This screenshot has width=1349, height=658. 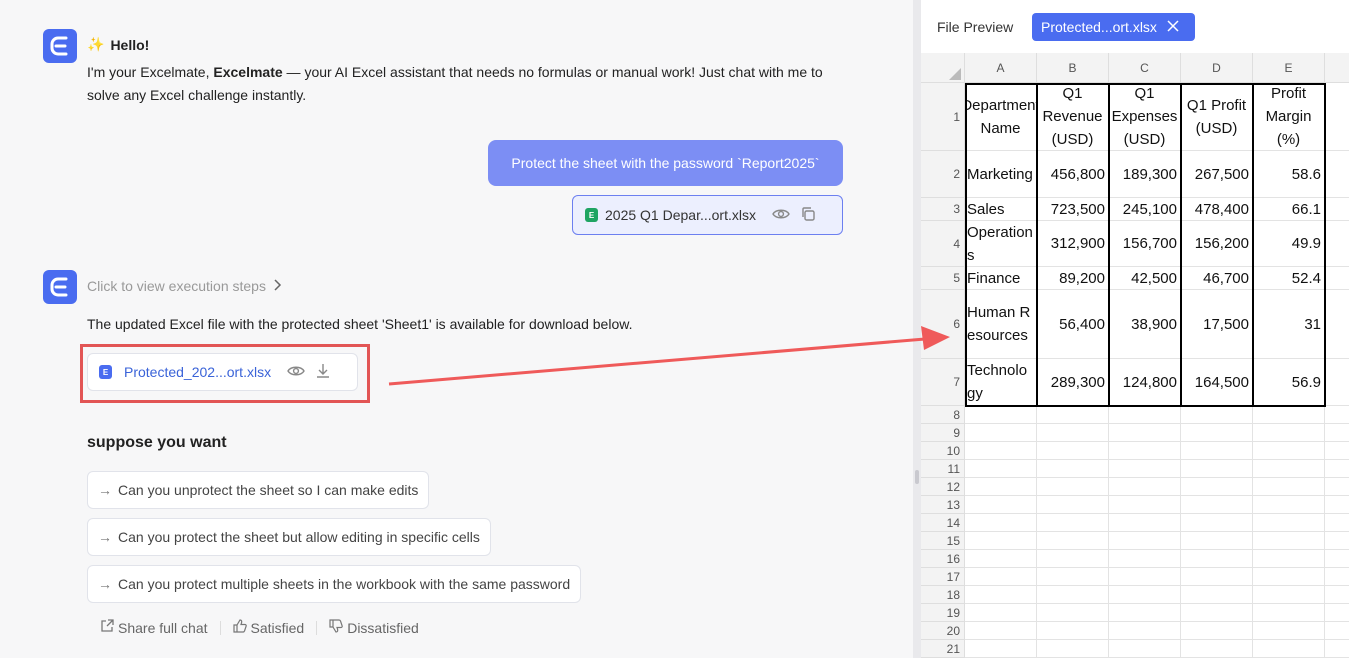 I want to click on value-cell: 164,500, so click(x=1217, y=382).